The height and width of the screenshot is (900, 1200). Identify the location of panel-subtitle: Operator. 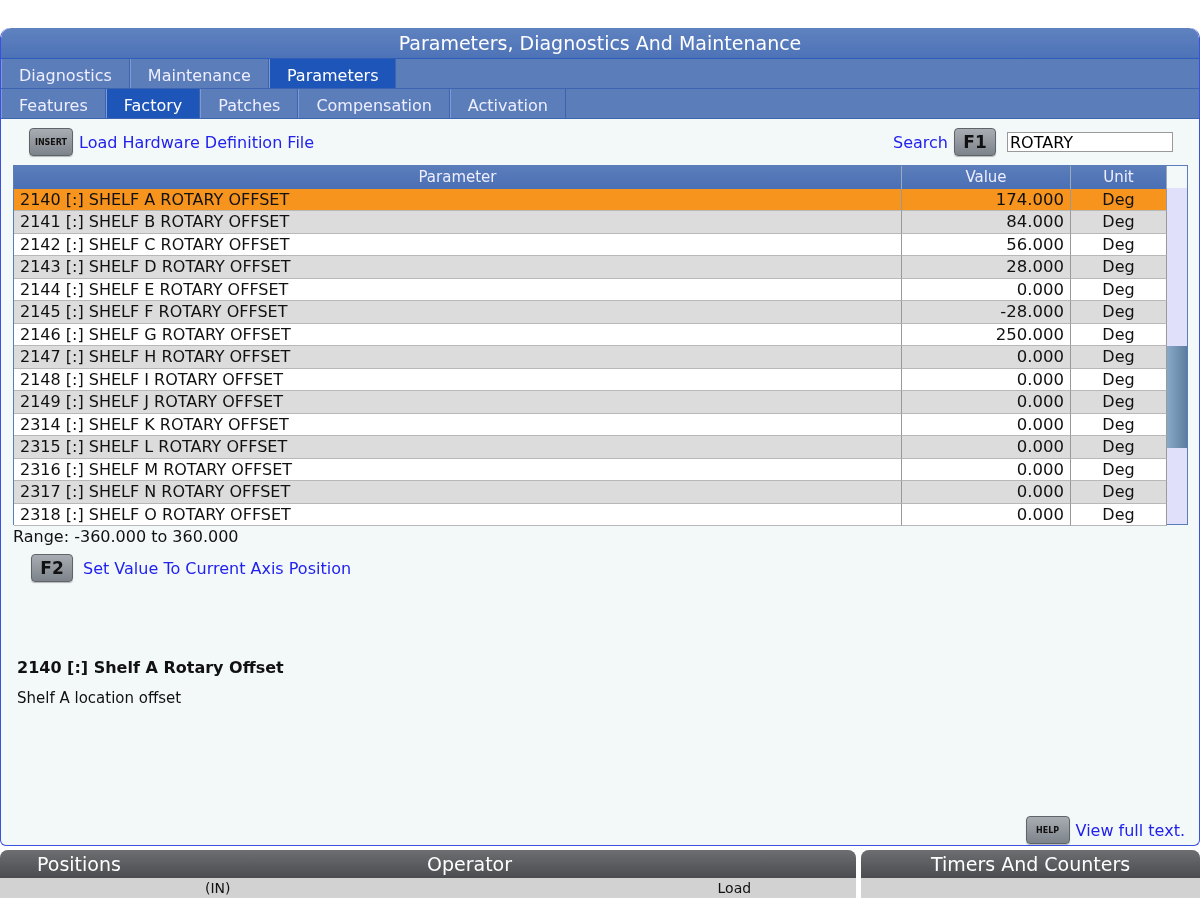
(470, 864).